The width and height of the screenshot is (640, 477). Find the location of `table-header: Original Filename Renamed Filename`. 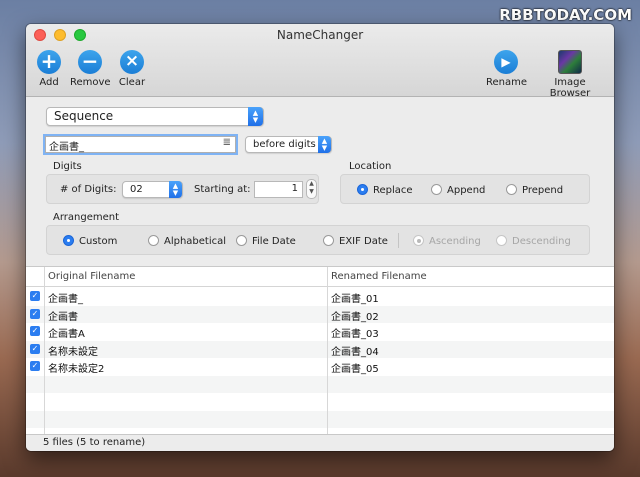

table-header: Original Filename Renamed Filename is located at coordinates (320, 277).